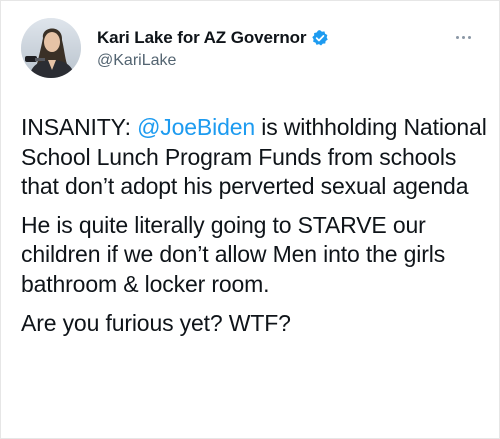 The width and height of the screenshot is (500, 439). I want to click on verified-badge-icon, so click(320, 38).